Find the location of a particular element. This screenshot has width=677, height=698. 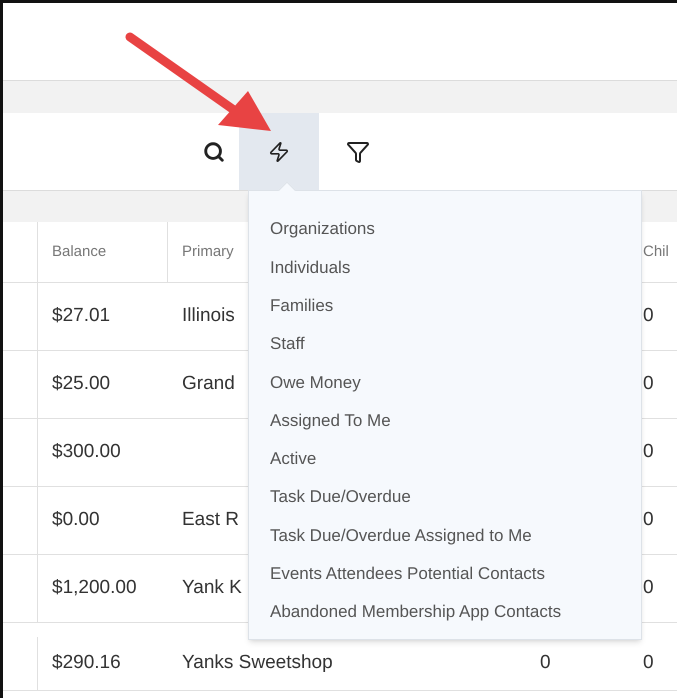

search-icon is located at coordinates (214, 151).